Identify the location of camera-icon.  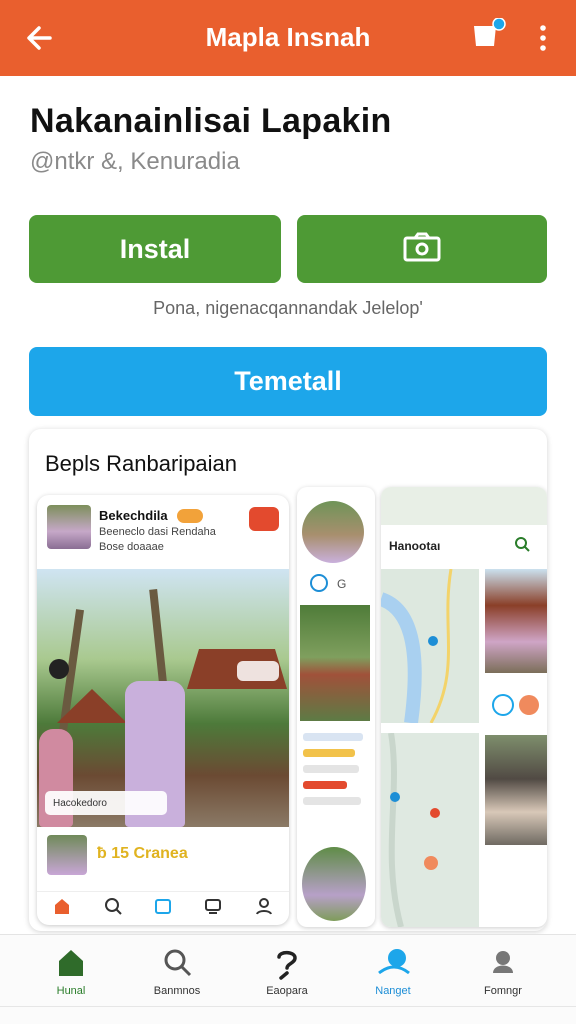
(422, 249).